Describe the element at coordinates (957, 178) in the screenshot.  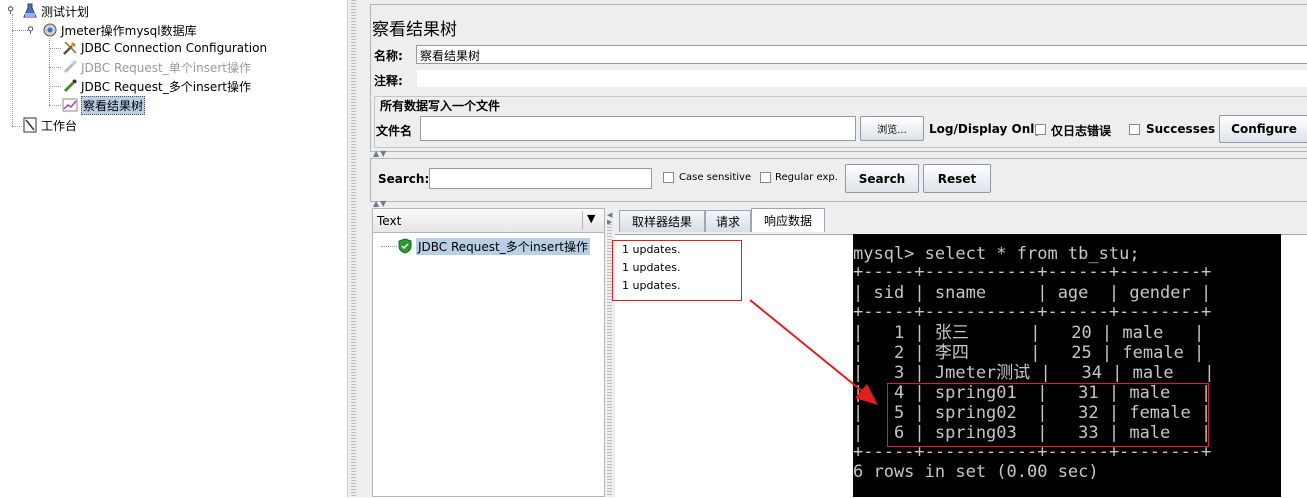
I see `reset-button: Reset` at that location.